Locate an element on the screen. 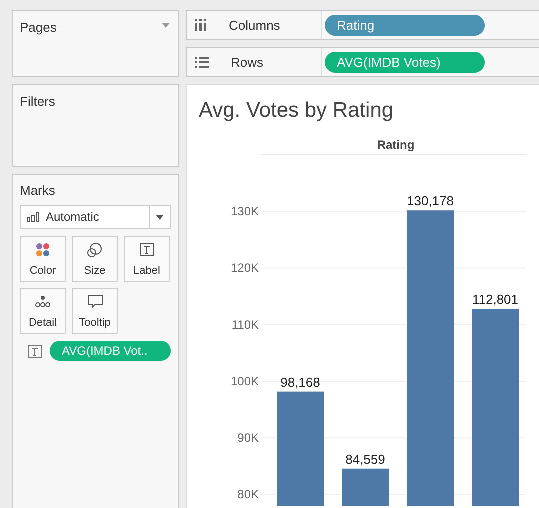 This screenshot has height=508, width=539. value-label: 130,178 is located at coordinates (430, 201).